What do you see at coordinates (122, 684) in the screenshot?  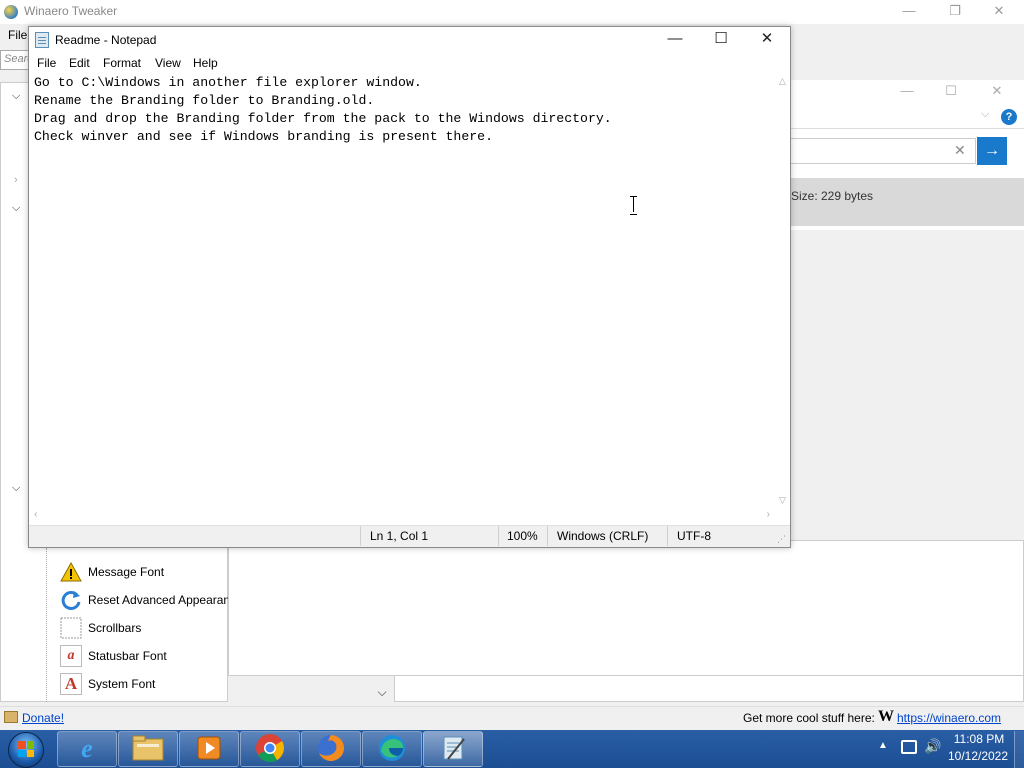 I see `tree-item-label: System Font` at bounding box center [122, 684].